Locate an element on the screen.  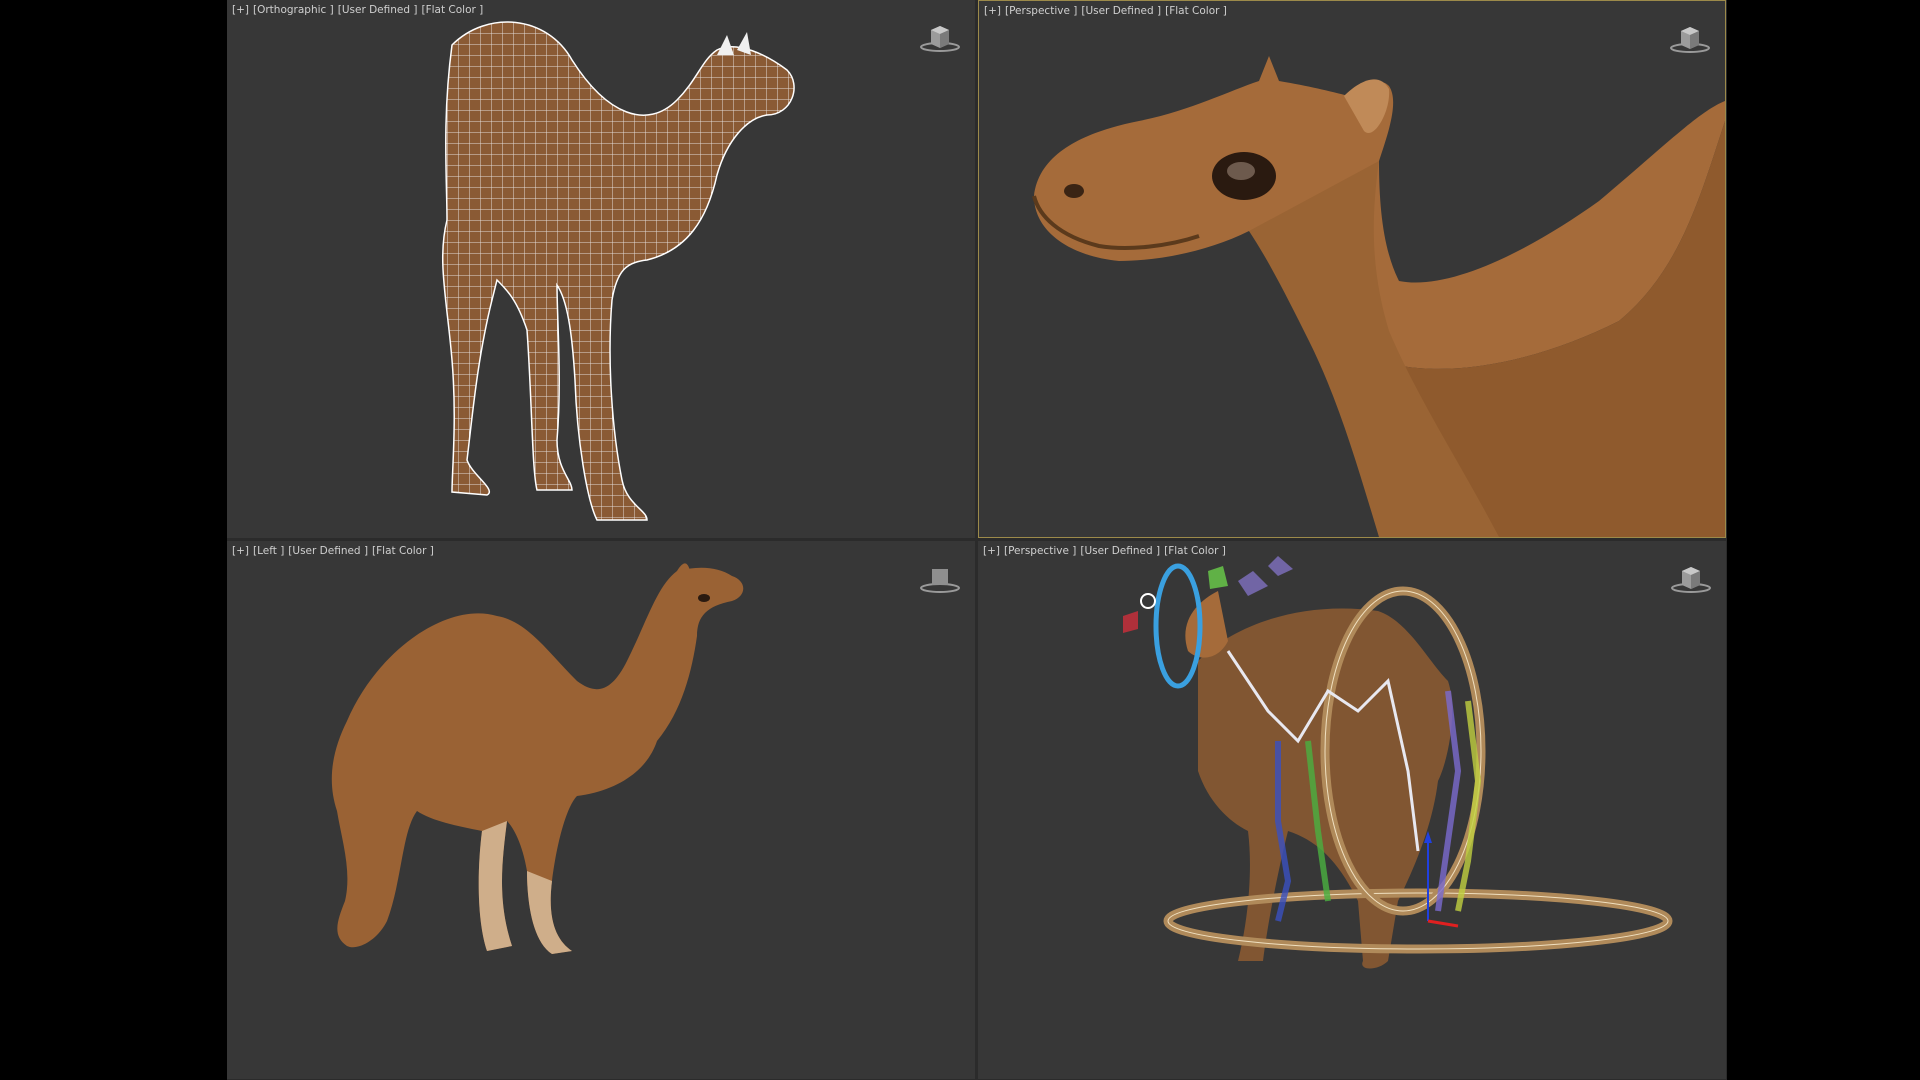
viewport-label: [+] [Left ] [User Defined ] [Flat Color ] is located at coordinates (335, 551).